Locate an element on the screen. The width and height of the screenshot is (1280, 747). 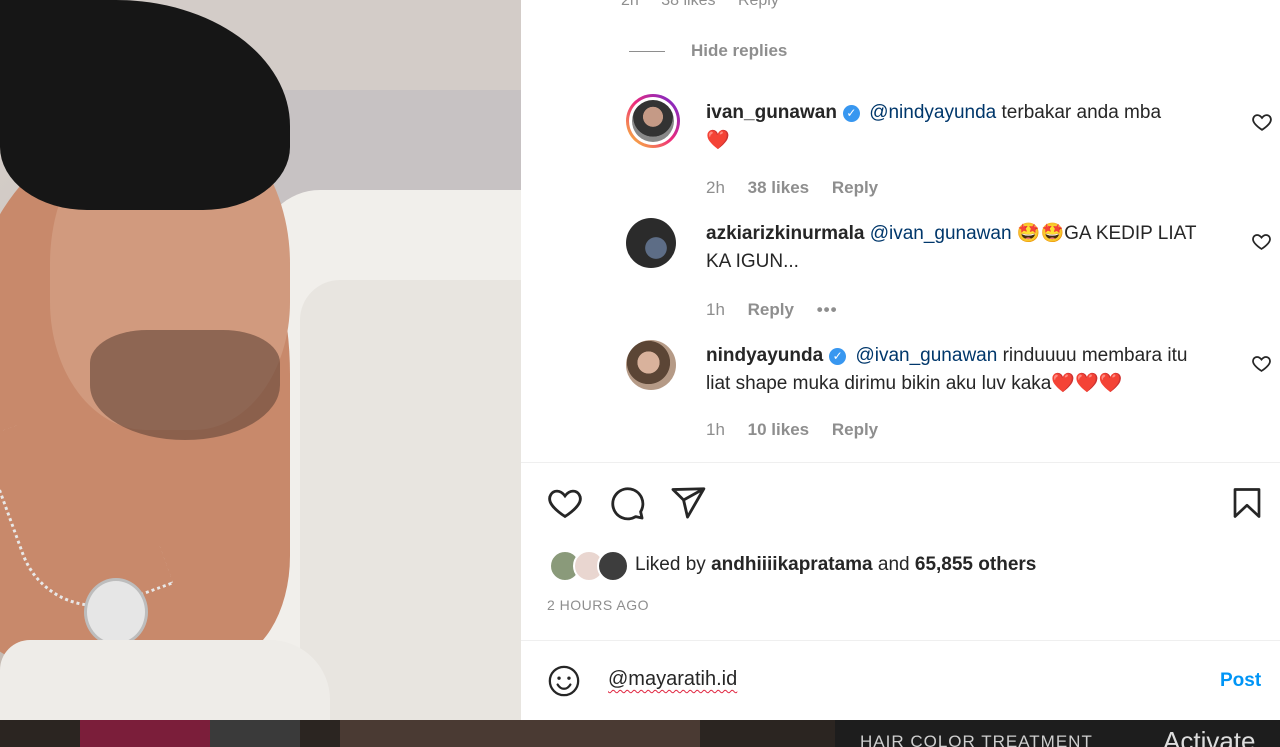
comment-username: nindyayunda is located at coordinates (764, 355).